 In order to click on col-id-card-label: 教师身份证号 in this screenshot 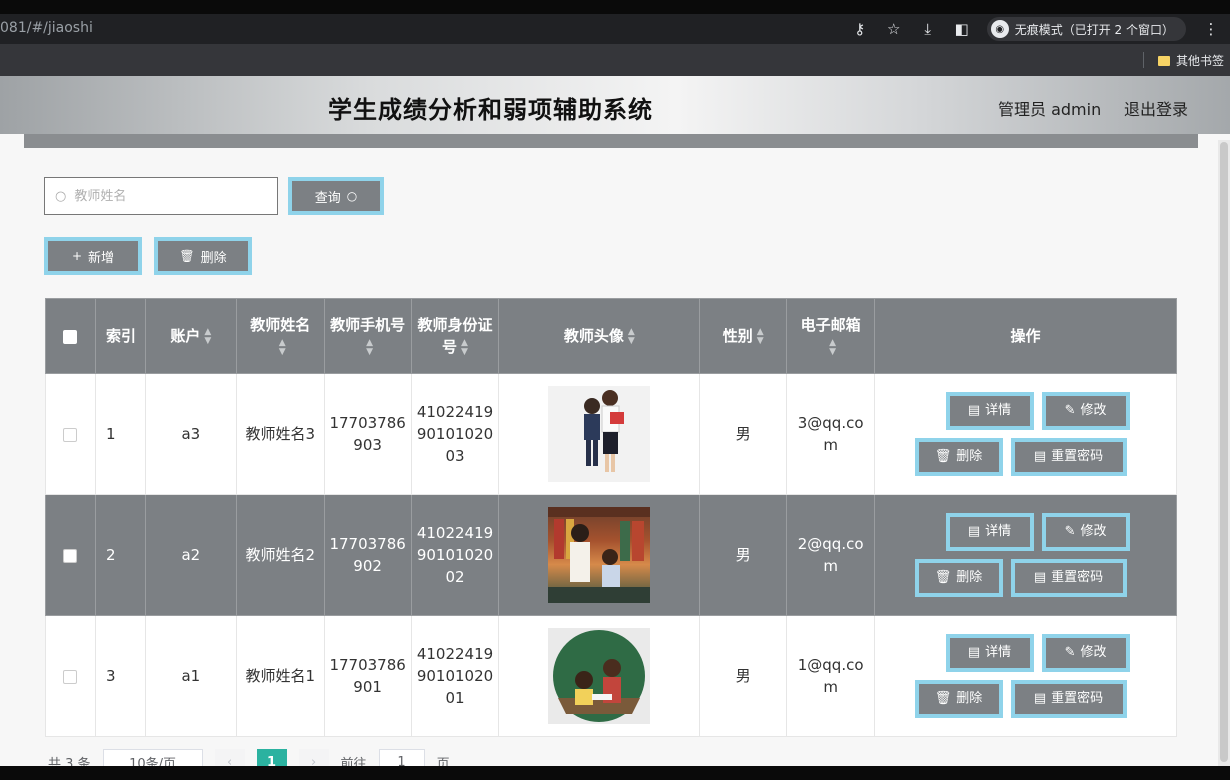, I will do `click(455, 336)`.